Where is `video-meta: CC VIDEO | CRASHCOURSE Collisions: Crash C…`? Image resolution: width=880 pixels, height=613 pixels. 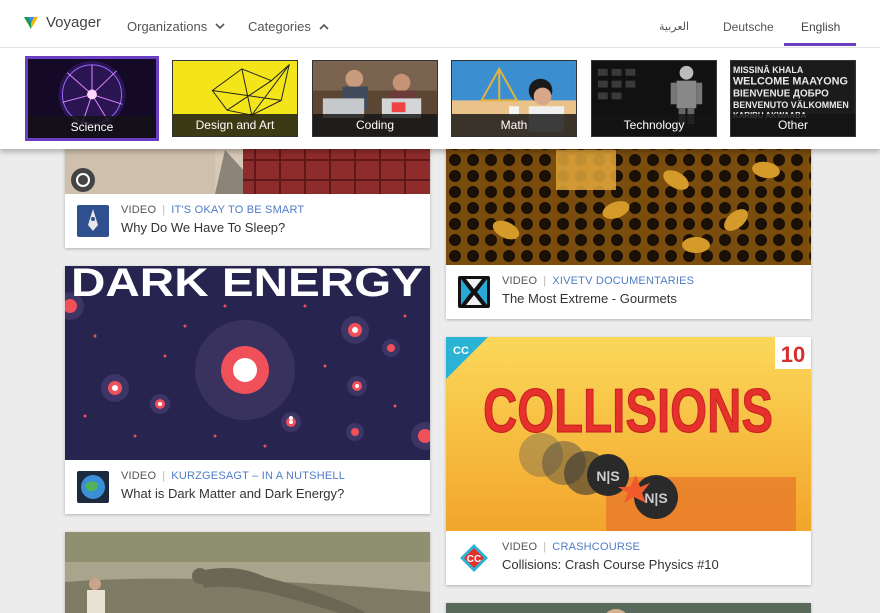 video-meta: CC VIDEO | CRASHCOURSE Collisions: Crash C… is located at coordinates (628, 558).